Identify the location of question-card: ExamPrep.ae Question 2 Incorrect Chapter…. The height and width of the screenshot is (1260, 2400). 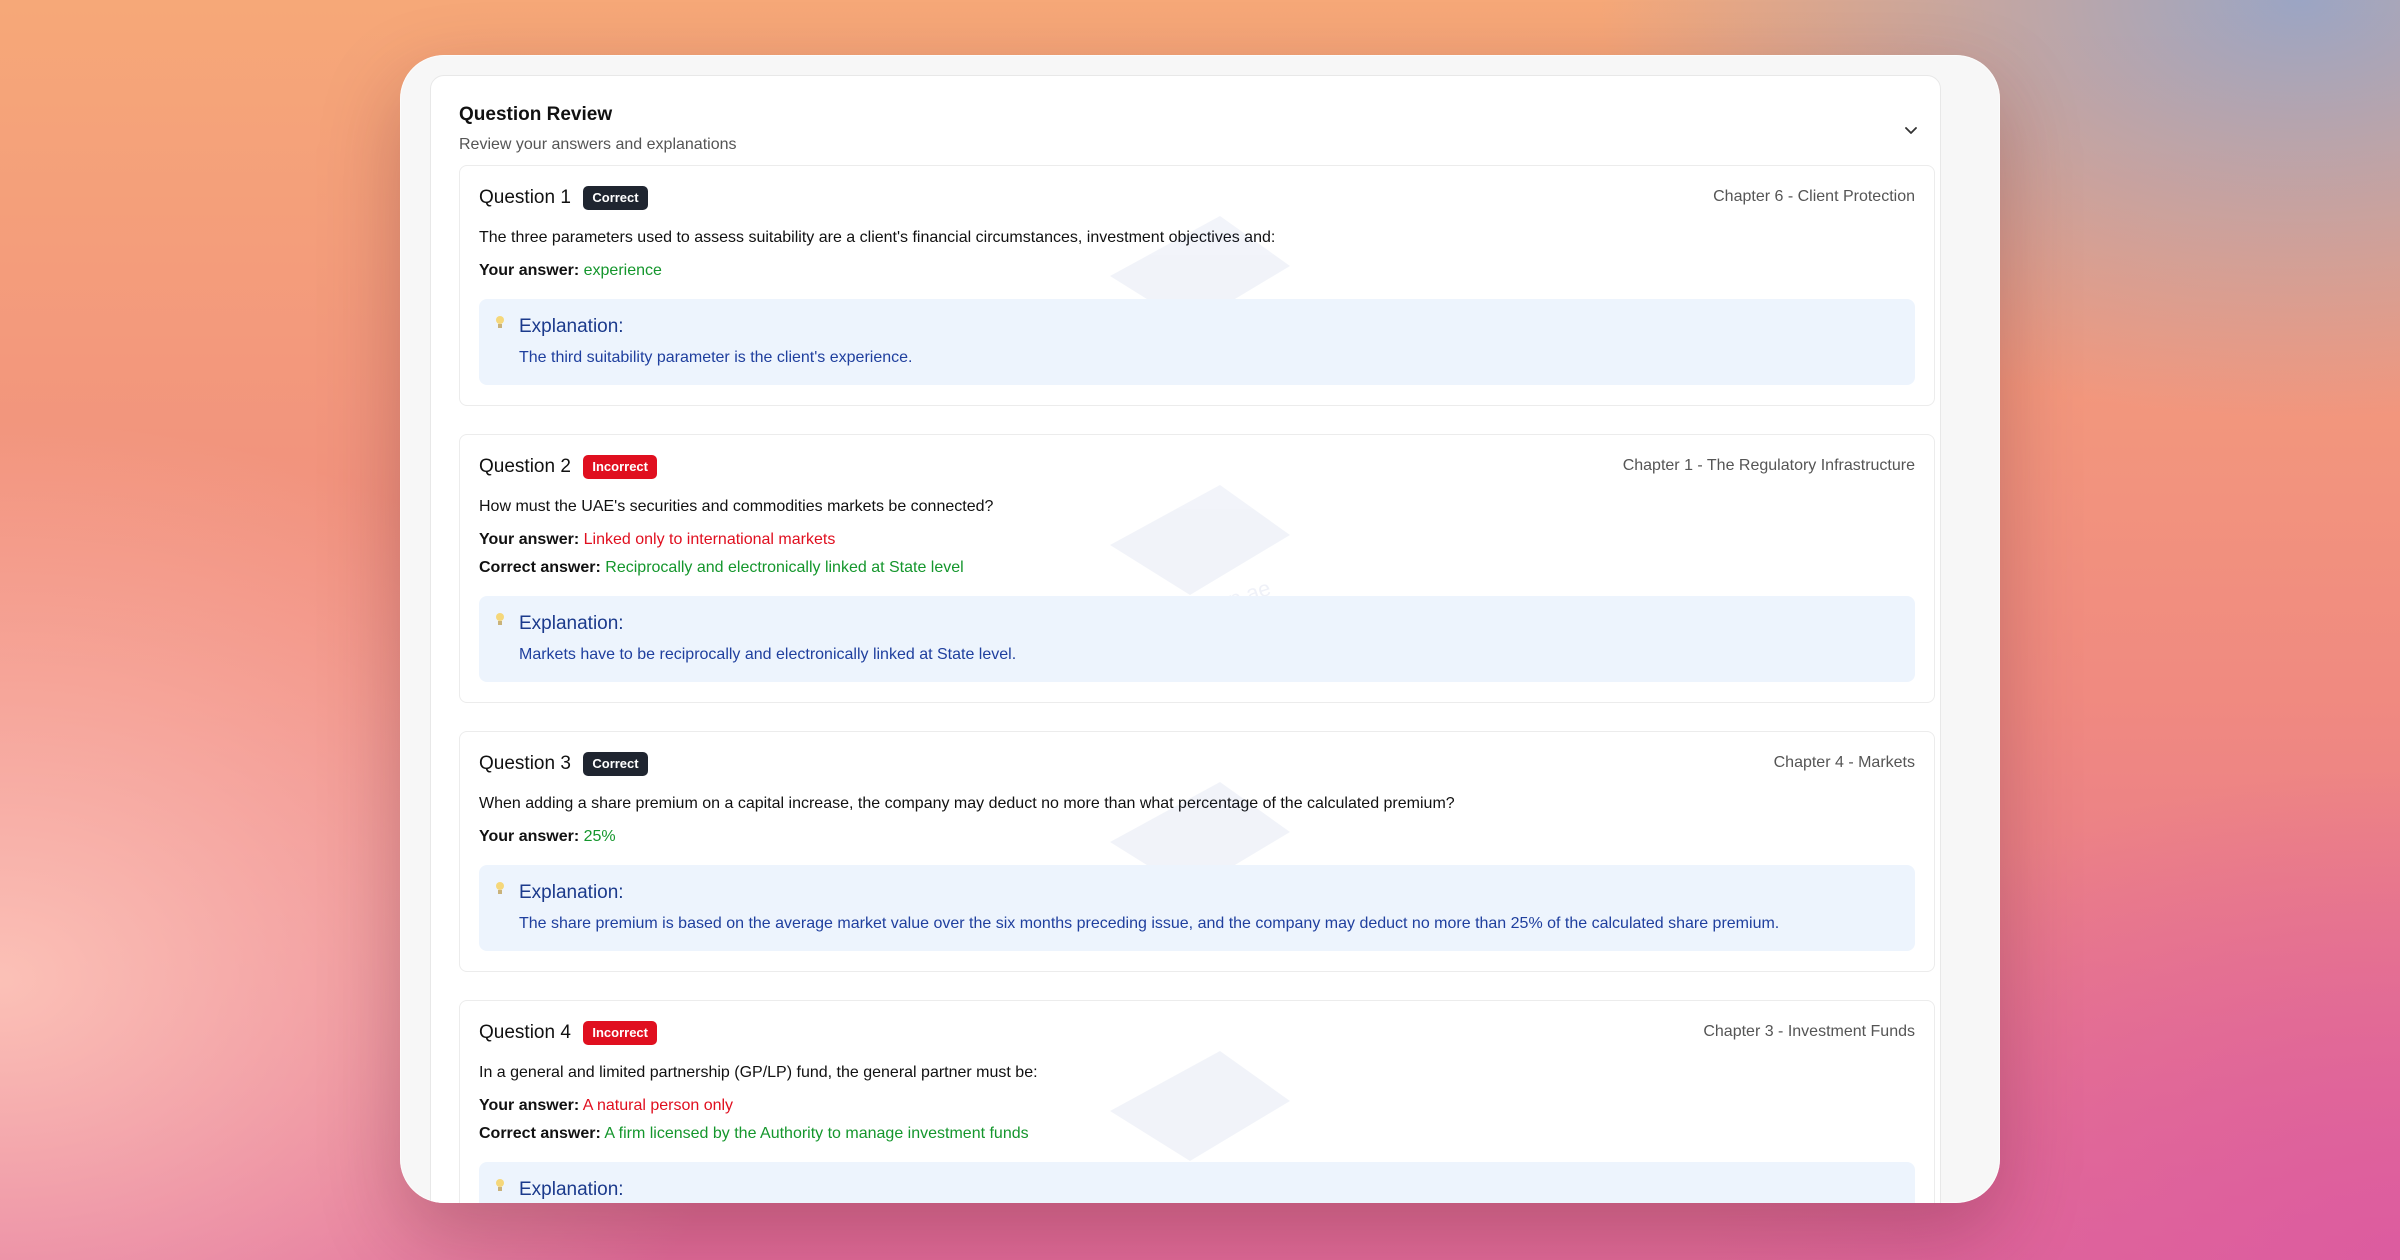
(1197, 568).